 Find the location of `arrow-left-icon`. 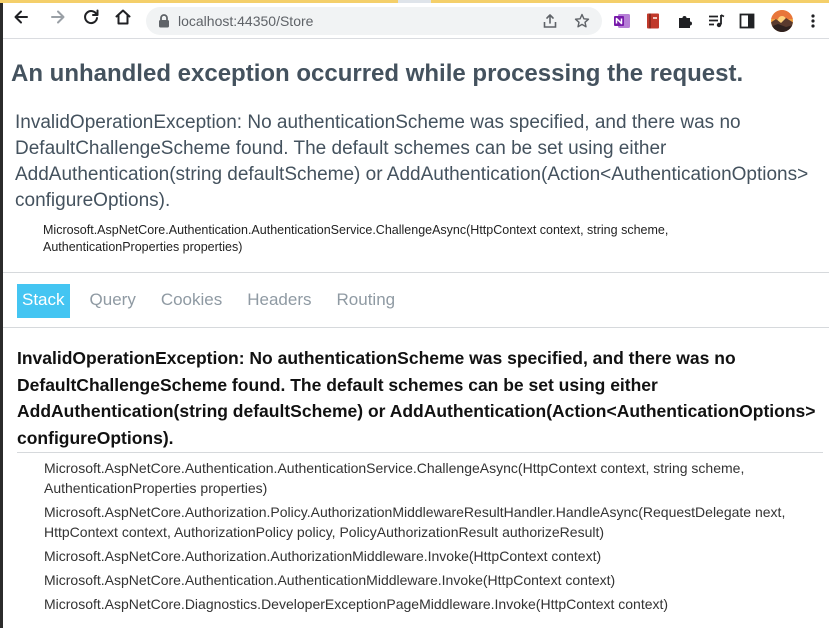

arrow-left-icon is located at coordinates (21, 19).